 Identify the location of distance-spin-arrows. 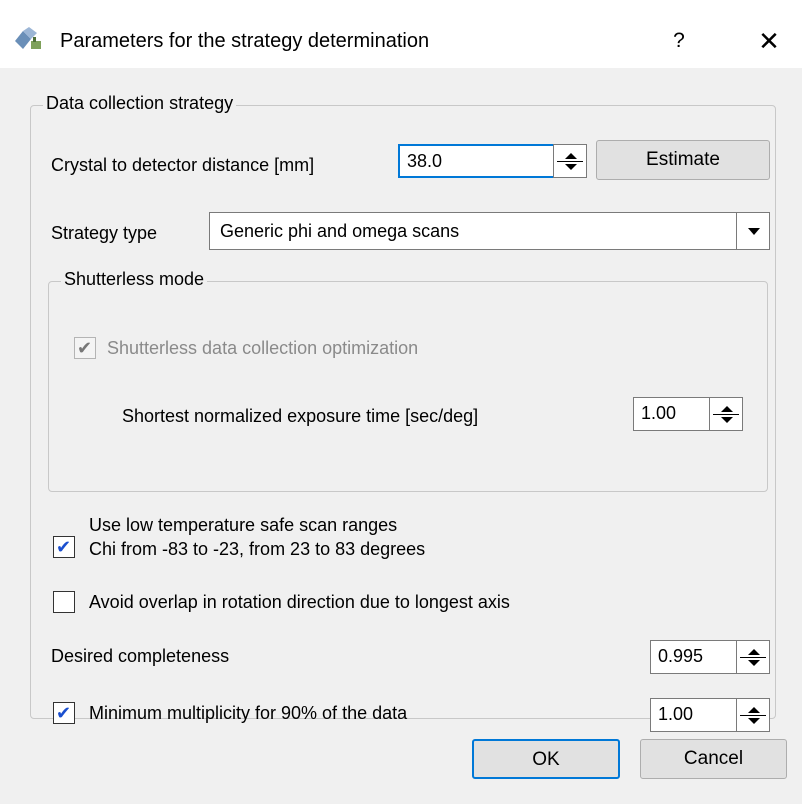
(570, 161).